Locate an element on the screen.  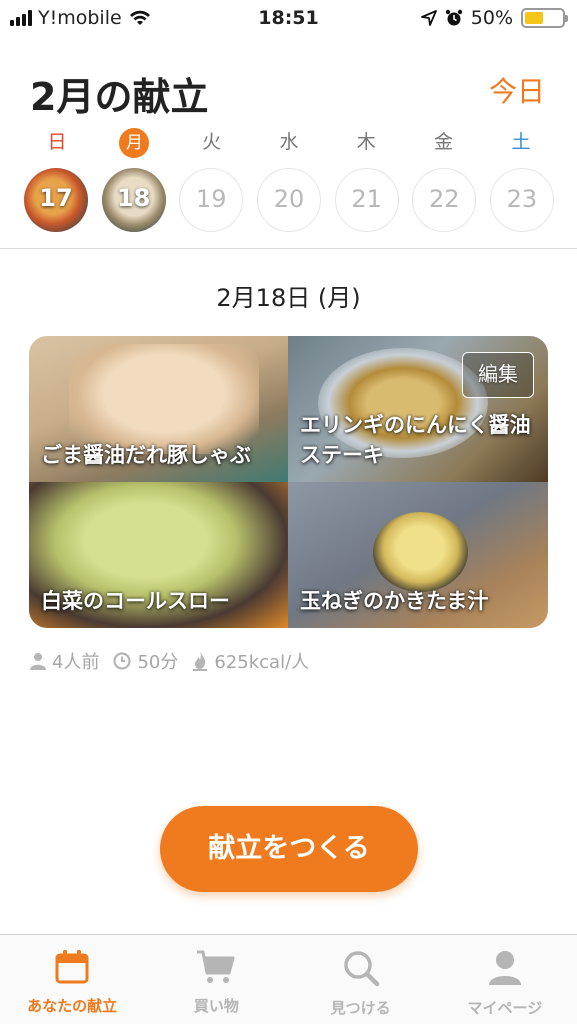
battery-icon is located at coordinates (544, 18).